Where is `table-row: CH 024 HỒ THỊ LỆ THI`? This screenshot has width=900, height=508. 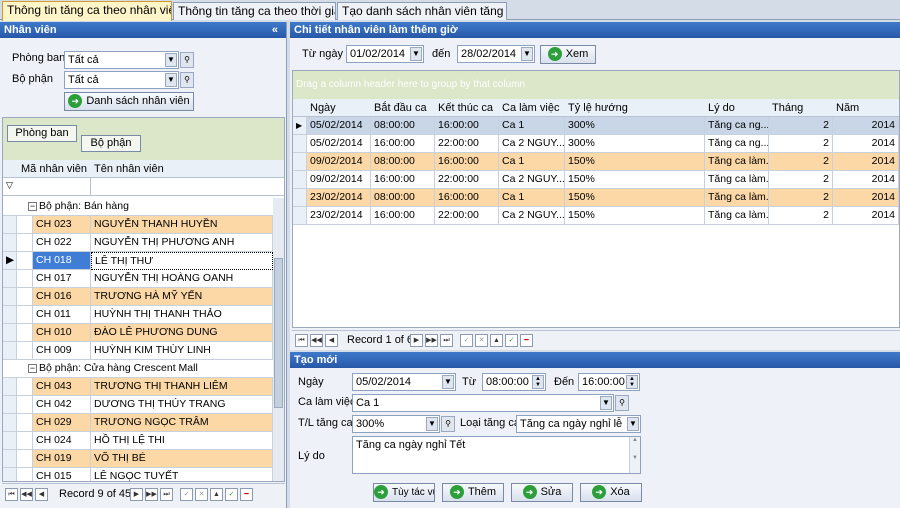 table-row: CH 024 HỒ THỊ LỆ THI is located at coordinates (138, 441).